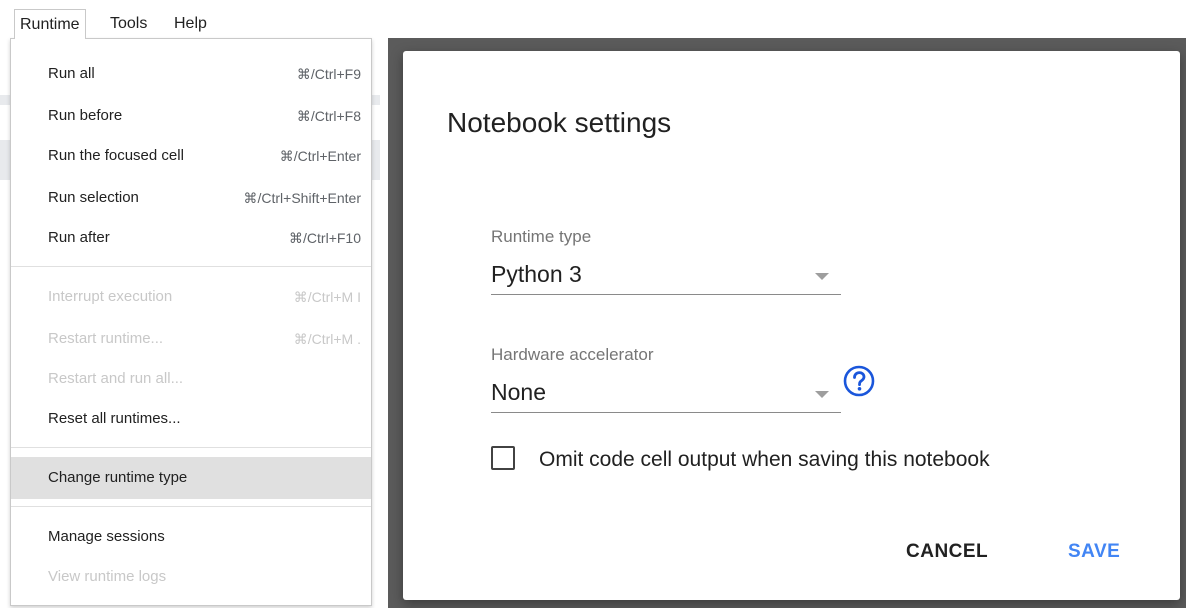  I want to click on save-button: SAVE, so click(1094, 552).